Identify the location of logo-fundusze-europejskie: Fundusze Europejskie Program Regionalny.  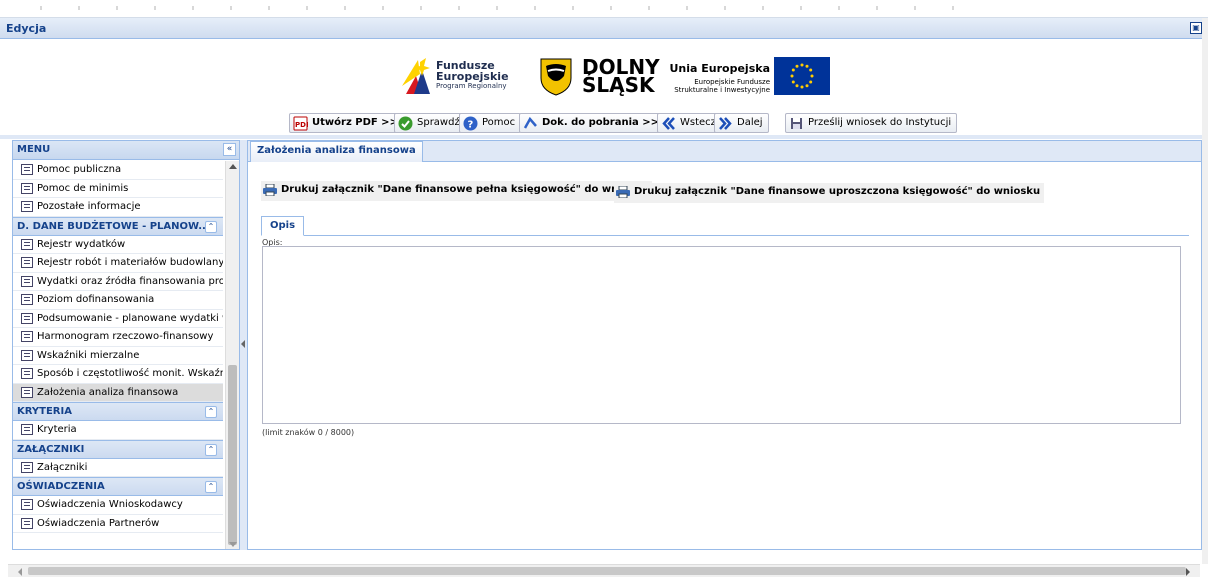
(470, 76).